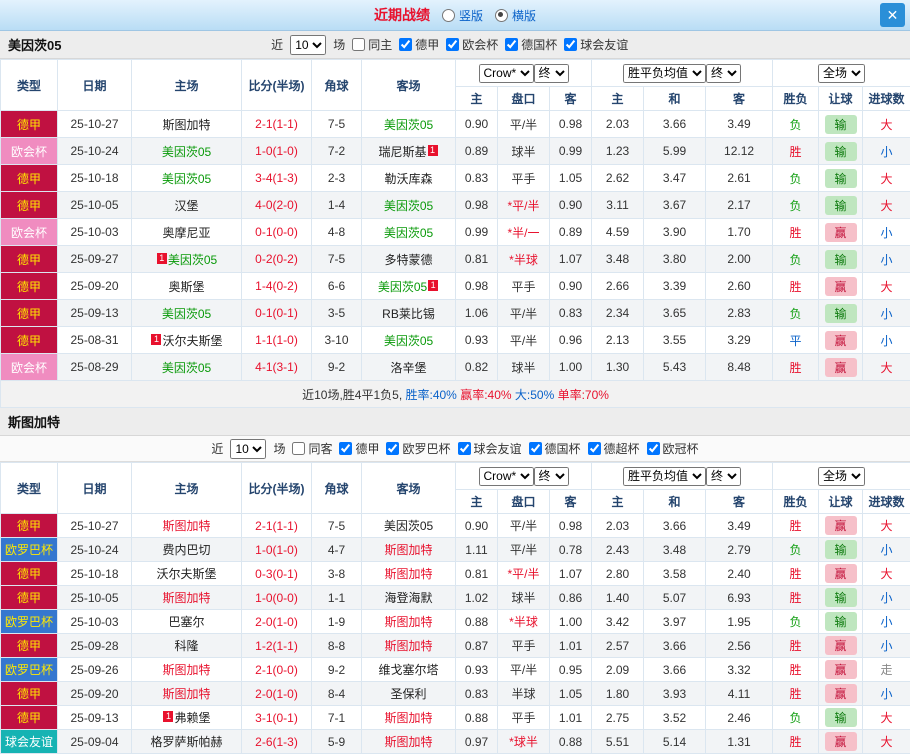 Image resolution: width=910 pixels, height=754 pixels. Describe the element at coordinates (477, 526) in the screenshot. I see `handicap-home-odds: 0.90` at that location.